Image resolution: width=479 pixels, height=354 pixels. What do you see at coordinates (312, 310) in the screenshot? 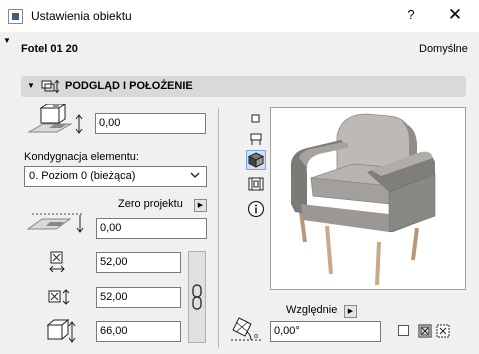
I see `relative-label: Względnie` at bounding box center [312, 310].